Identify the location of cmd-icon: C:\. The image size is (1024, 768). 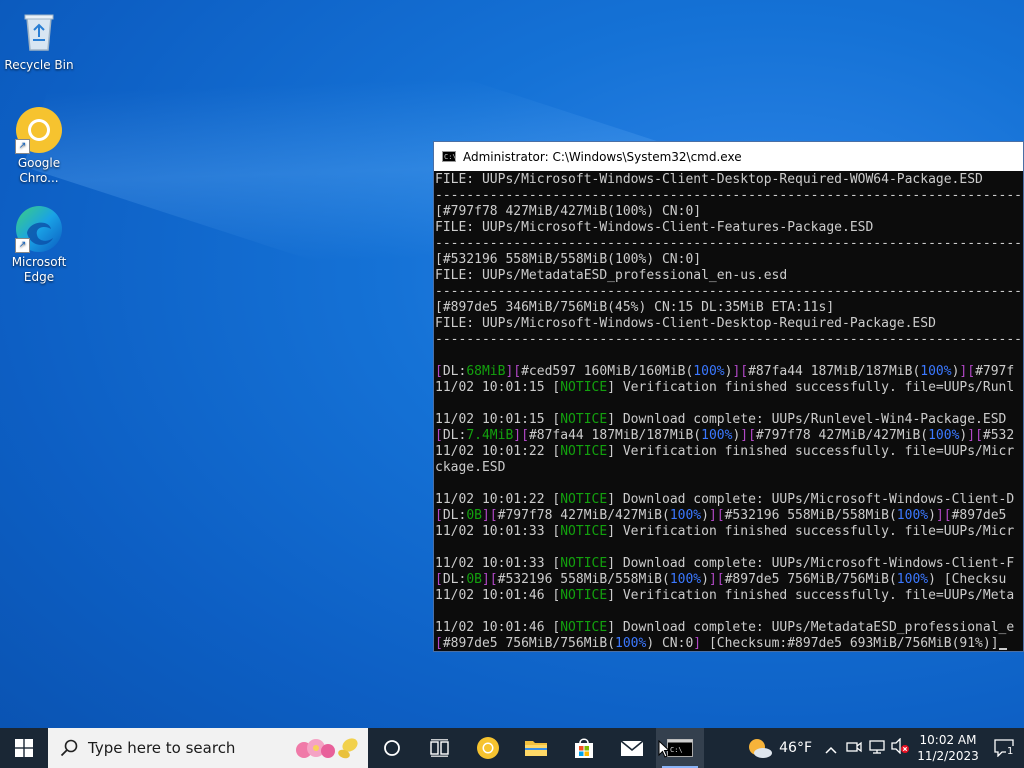
(680, 748).